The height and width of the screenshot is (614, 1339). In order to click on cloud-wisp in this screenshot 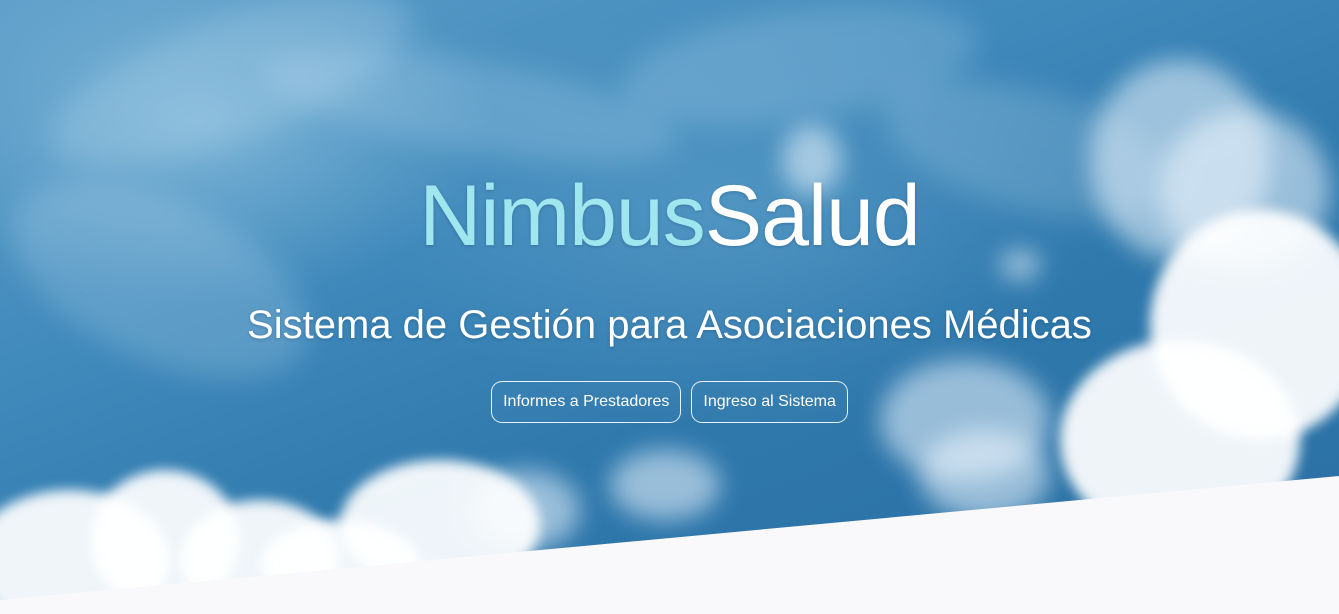, I will do `click(470, 105)`.